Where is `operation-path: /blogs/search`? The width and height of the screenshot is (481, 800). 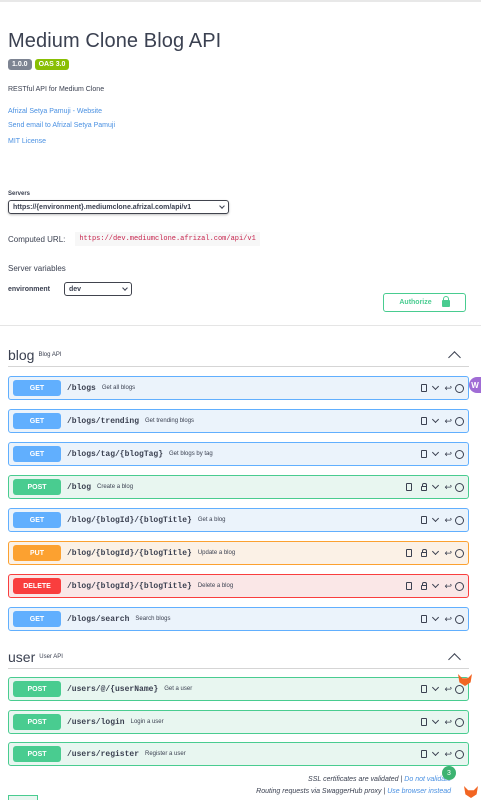
operation-path: /blogs/search is located at coordinates (98, 619).